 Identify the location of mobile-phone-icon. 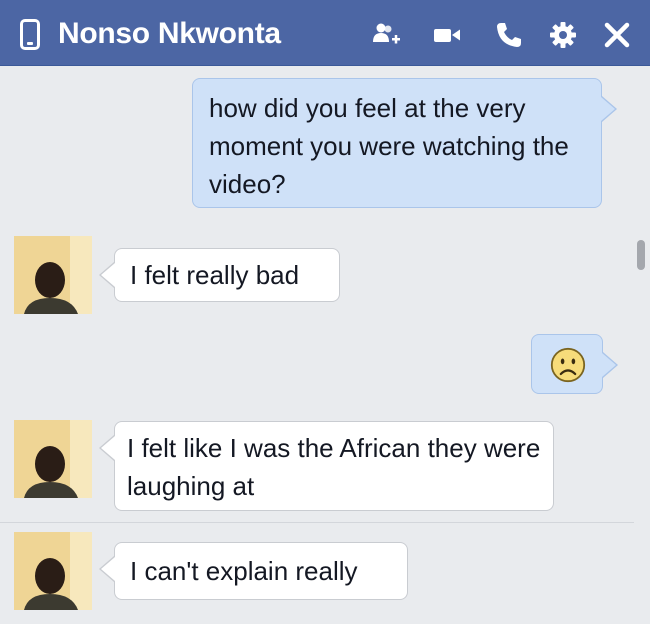
(30, 34).